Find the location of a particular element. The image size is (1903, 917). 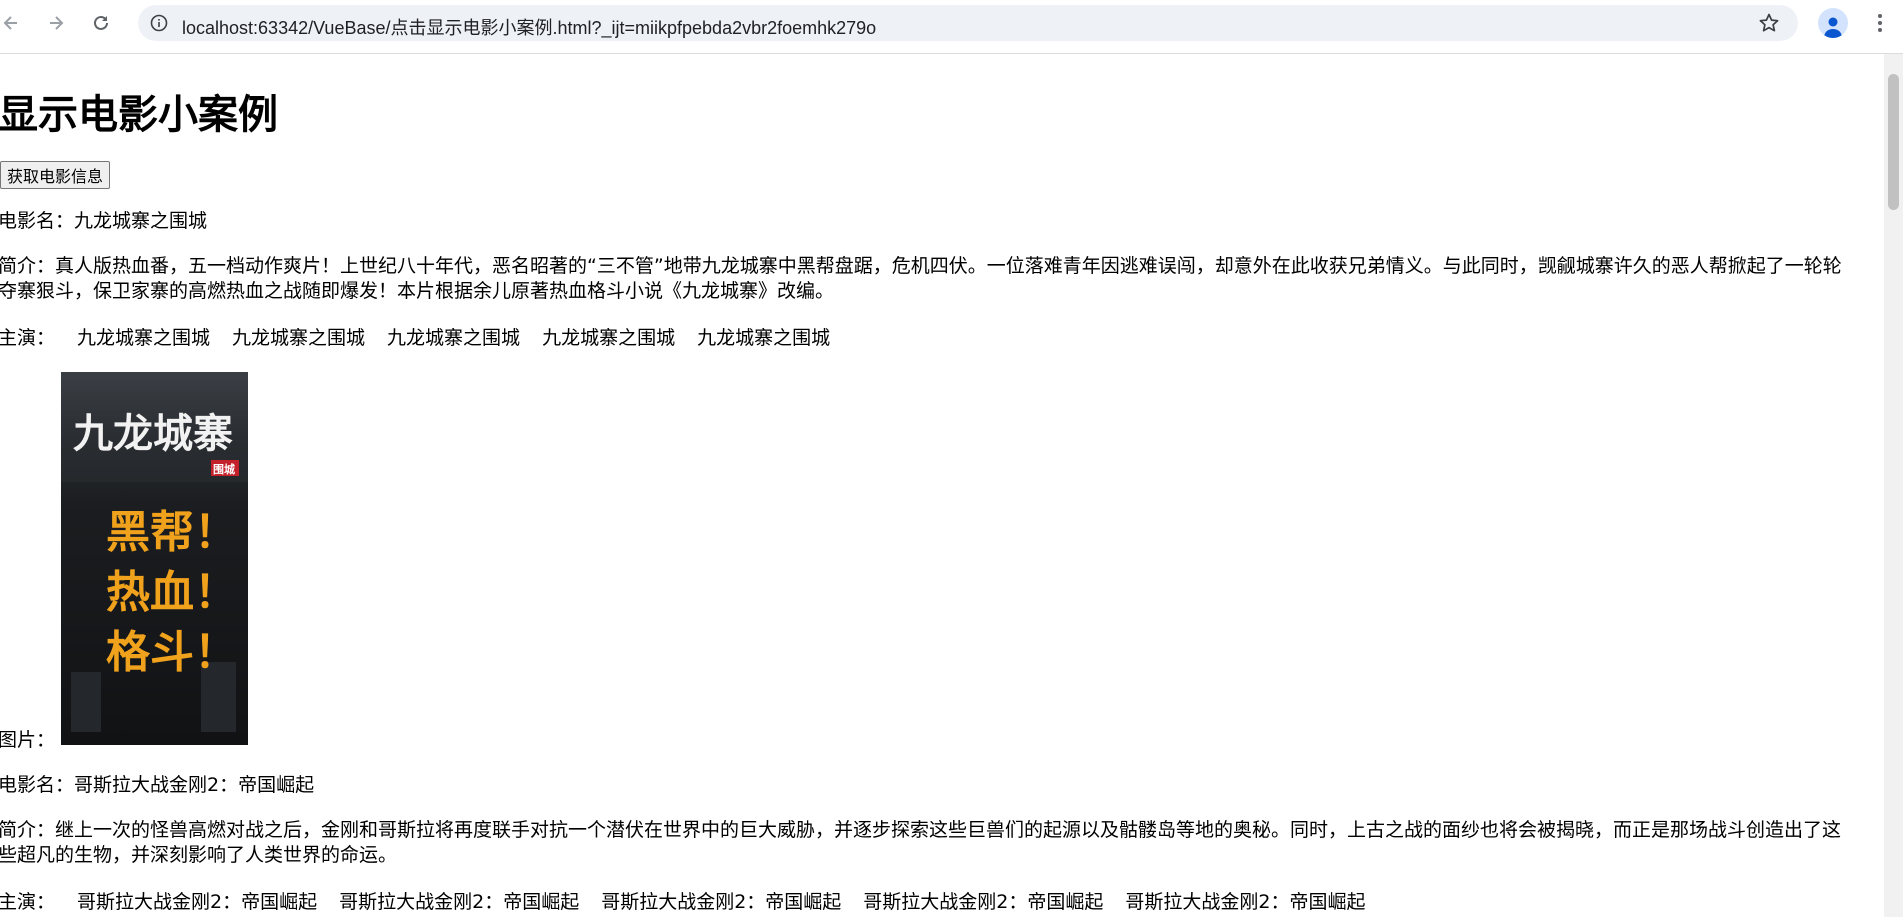

reload-button is located at coordinates (101, 23).